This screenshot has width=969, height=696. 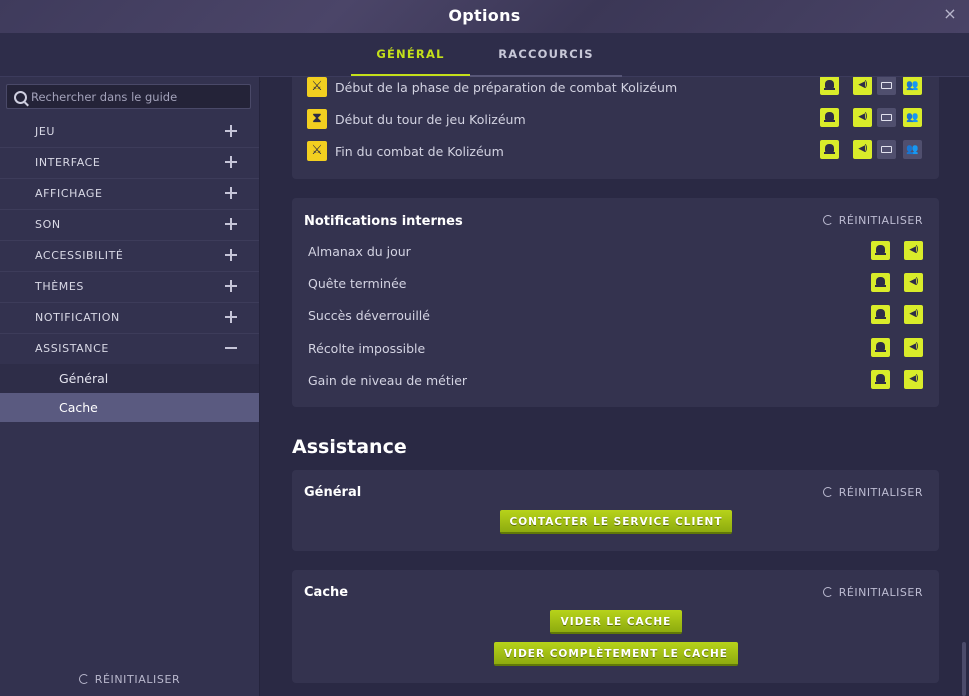 I want to click on title-bar: Options ×, so click(x=484, y=17).